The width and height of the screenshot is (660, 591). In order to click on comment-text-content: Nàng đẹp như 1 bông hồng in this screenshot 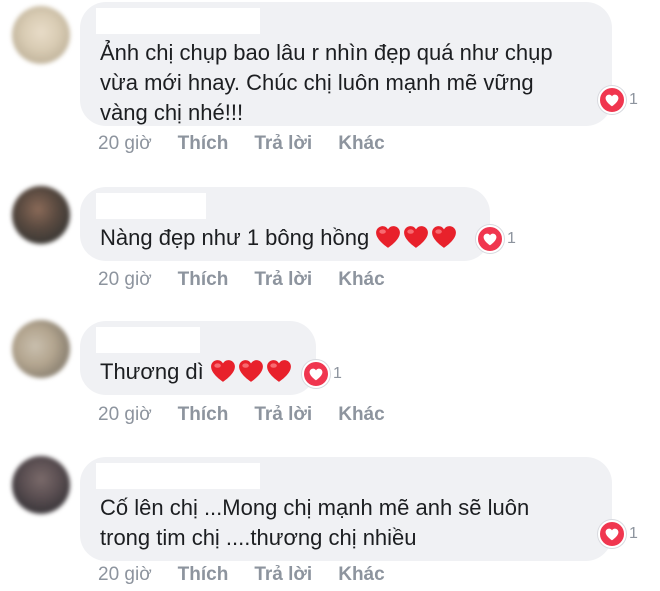, I will do `click(235, 237)`.